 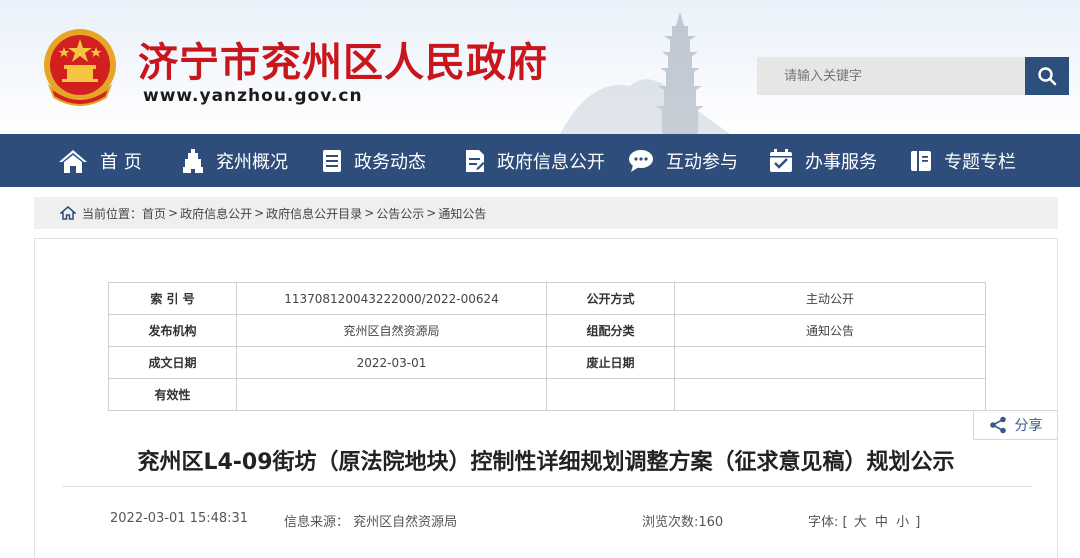 What do you see at coordinates (80, 67) in the screenshot?
I see `national-emblem-icon` at bounding box center [80, 67].